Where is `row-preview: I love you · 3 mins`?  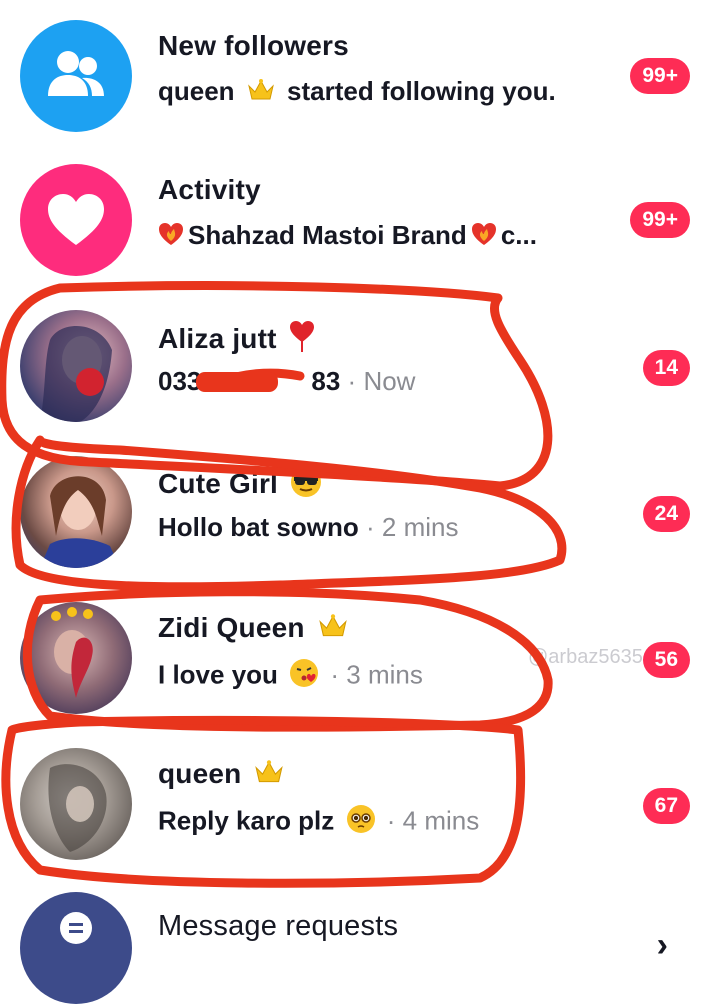
row-preview: I love you · 3 mins is located at coordinates (290, 676).